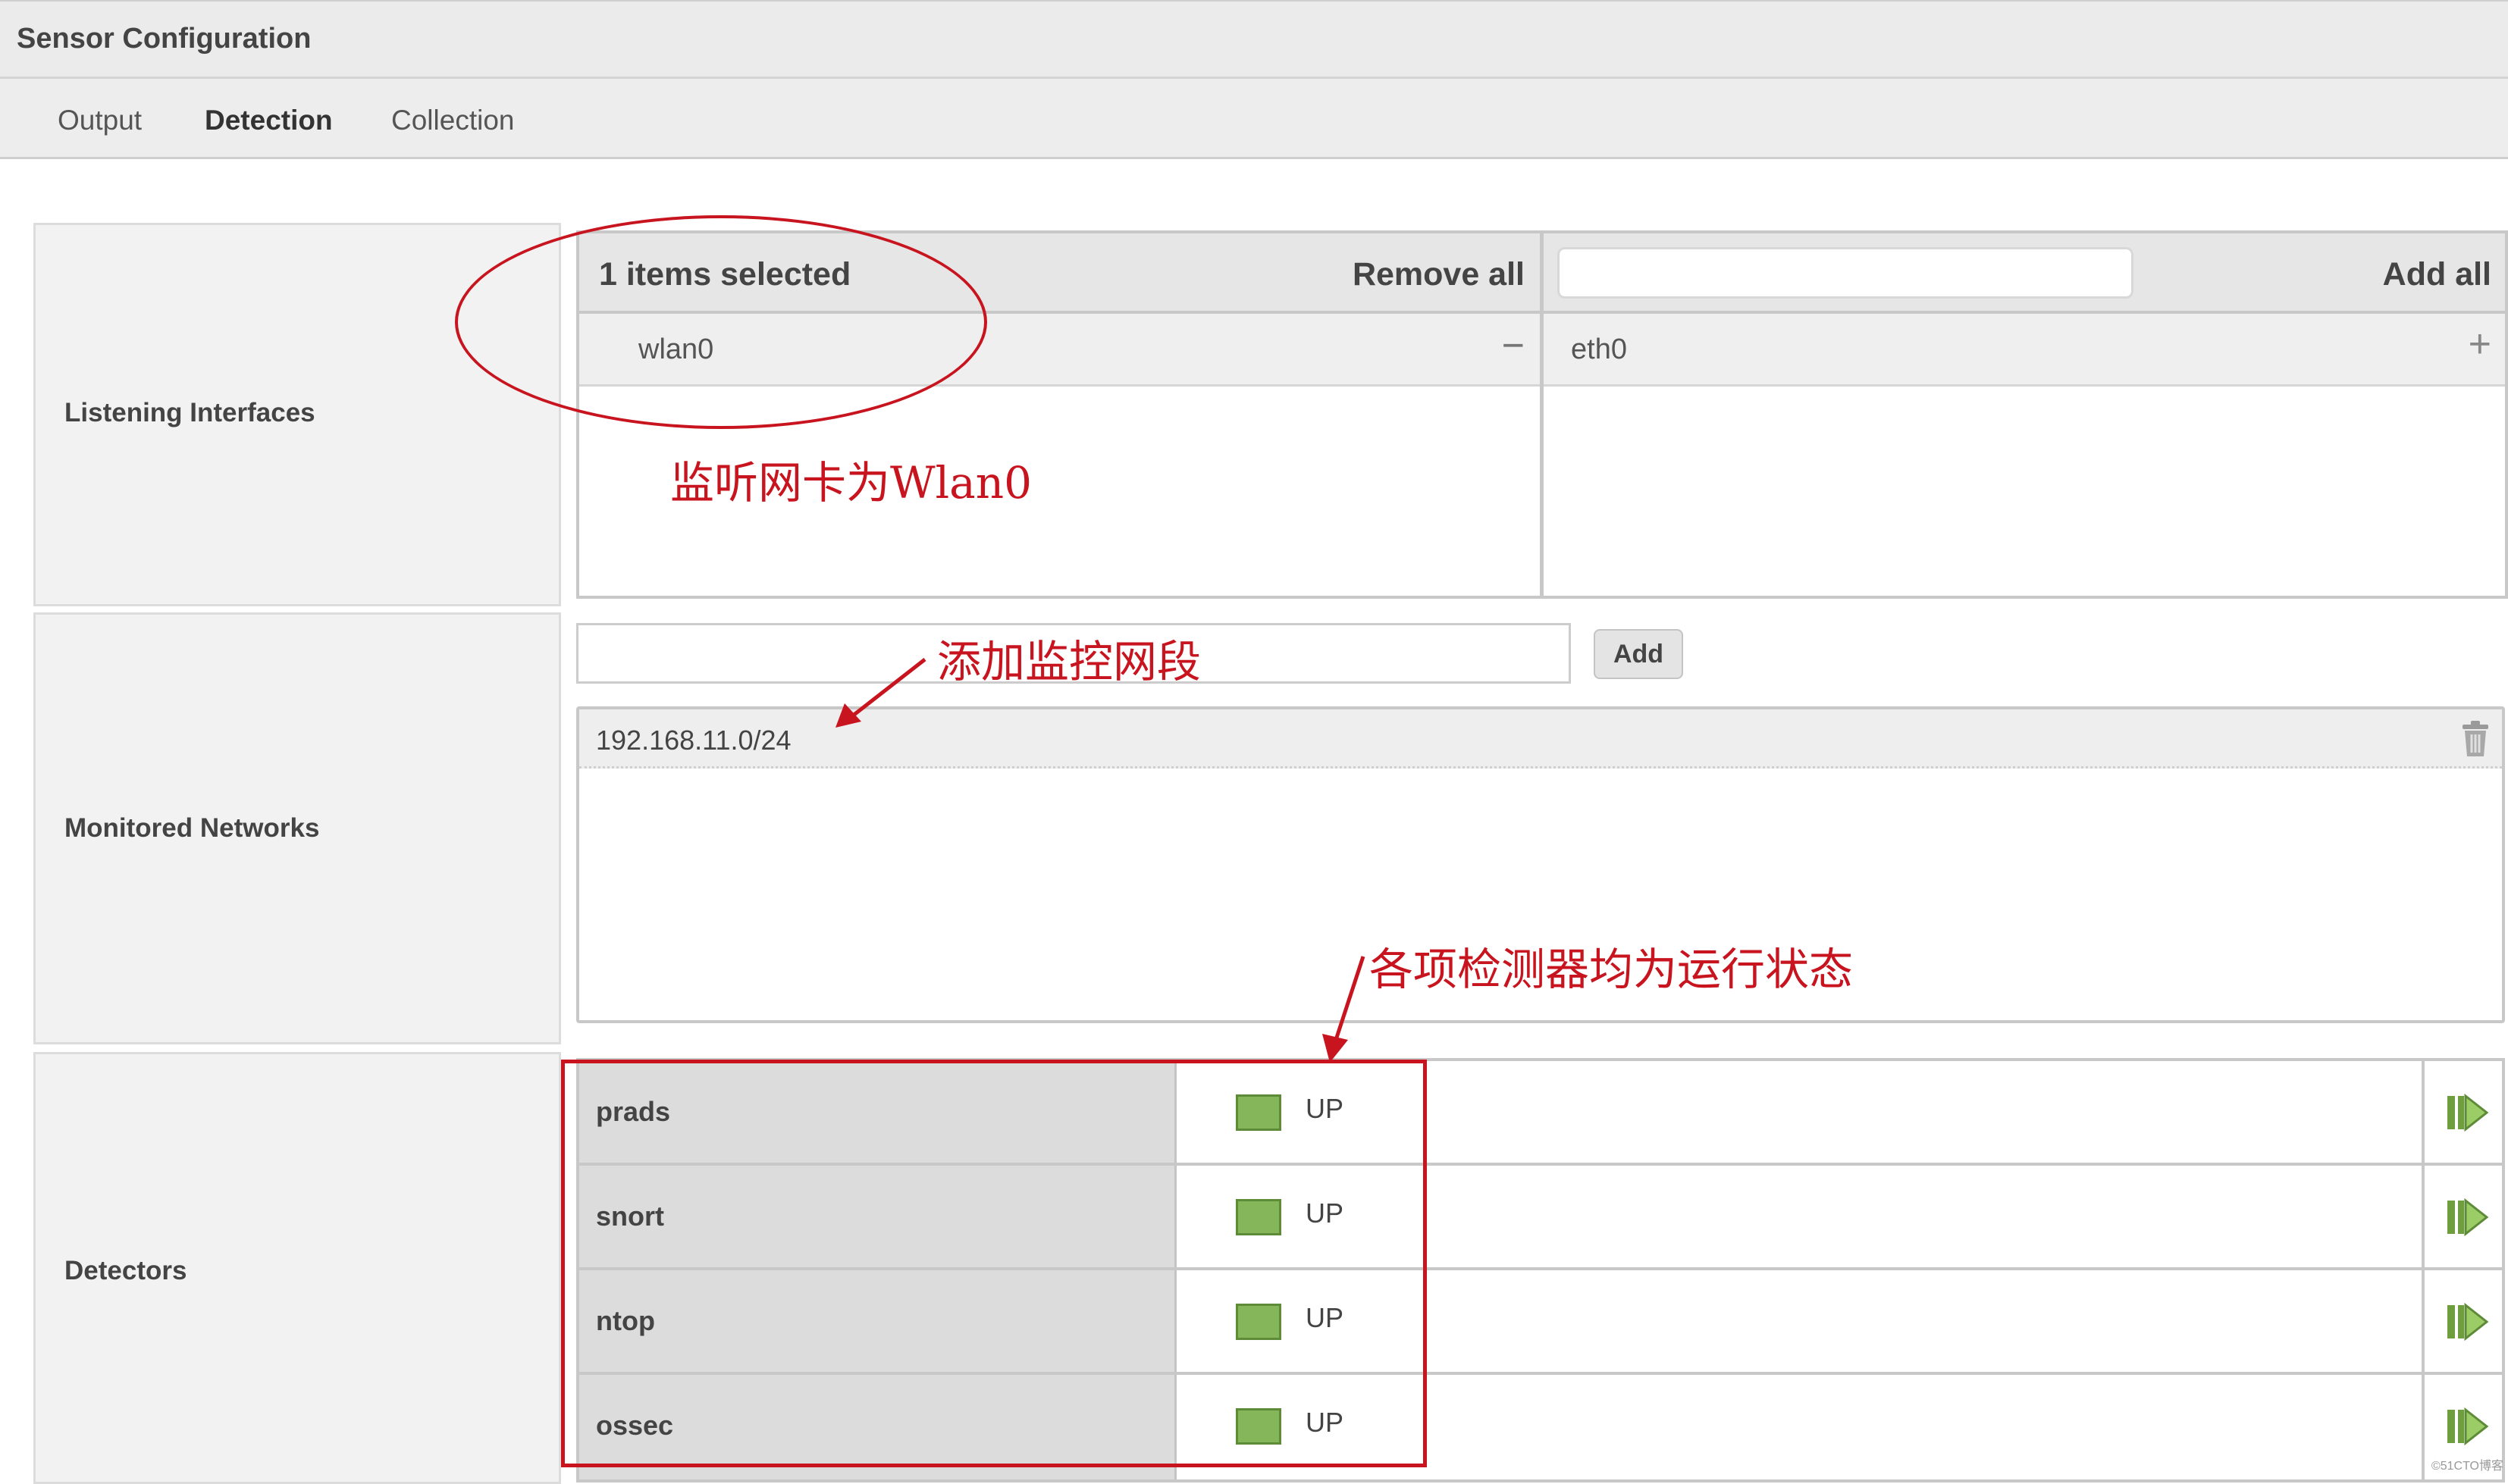  What do you see at coordinates (192, 828) in the screenshot?
I see `monitored-networks-label: Monitored Networks` at bounding box center [192, 828].